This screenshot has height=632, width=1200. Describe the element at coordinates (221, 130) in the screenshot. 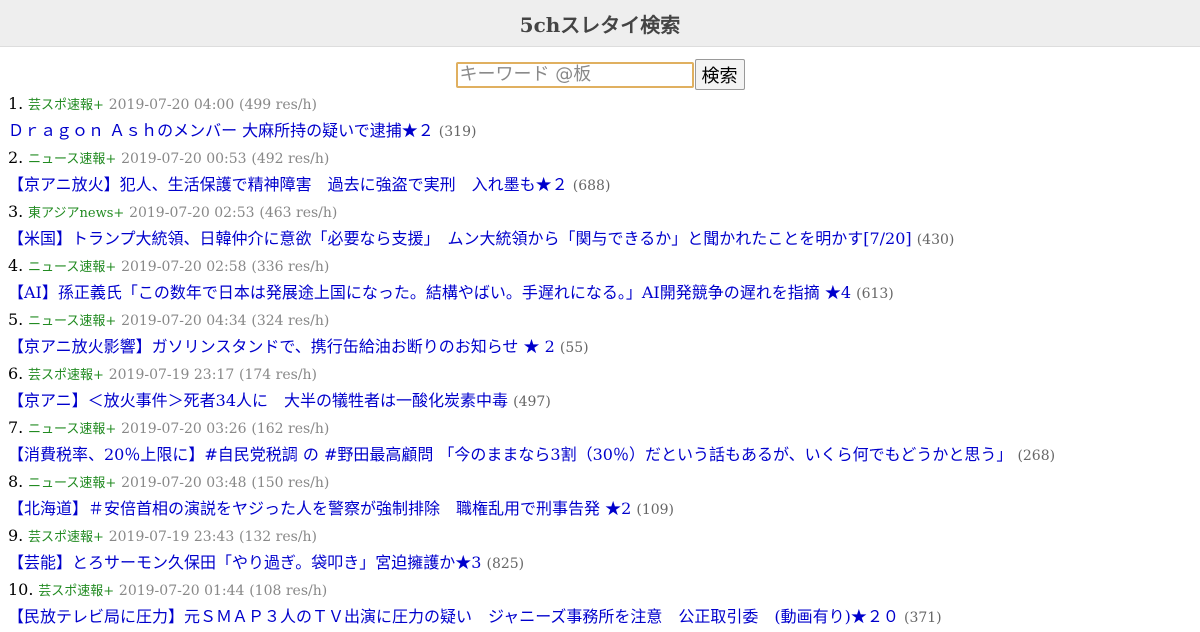

I see `thread-title-link: Ｄｒａｇｏｎ Ａｓｈのメンバー 大麻所持の疑いで逮捕★２` at that location.